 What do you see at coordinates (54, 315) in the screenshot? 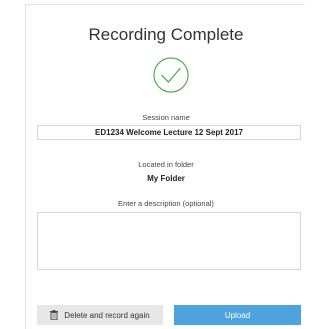
I see `trash-icon` at bounding box center [54, 315].